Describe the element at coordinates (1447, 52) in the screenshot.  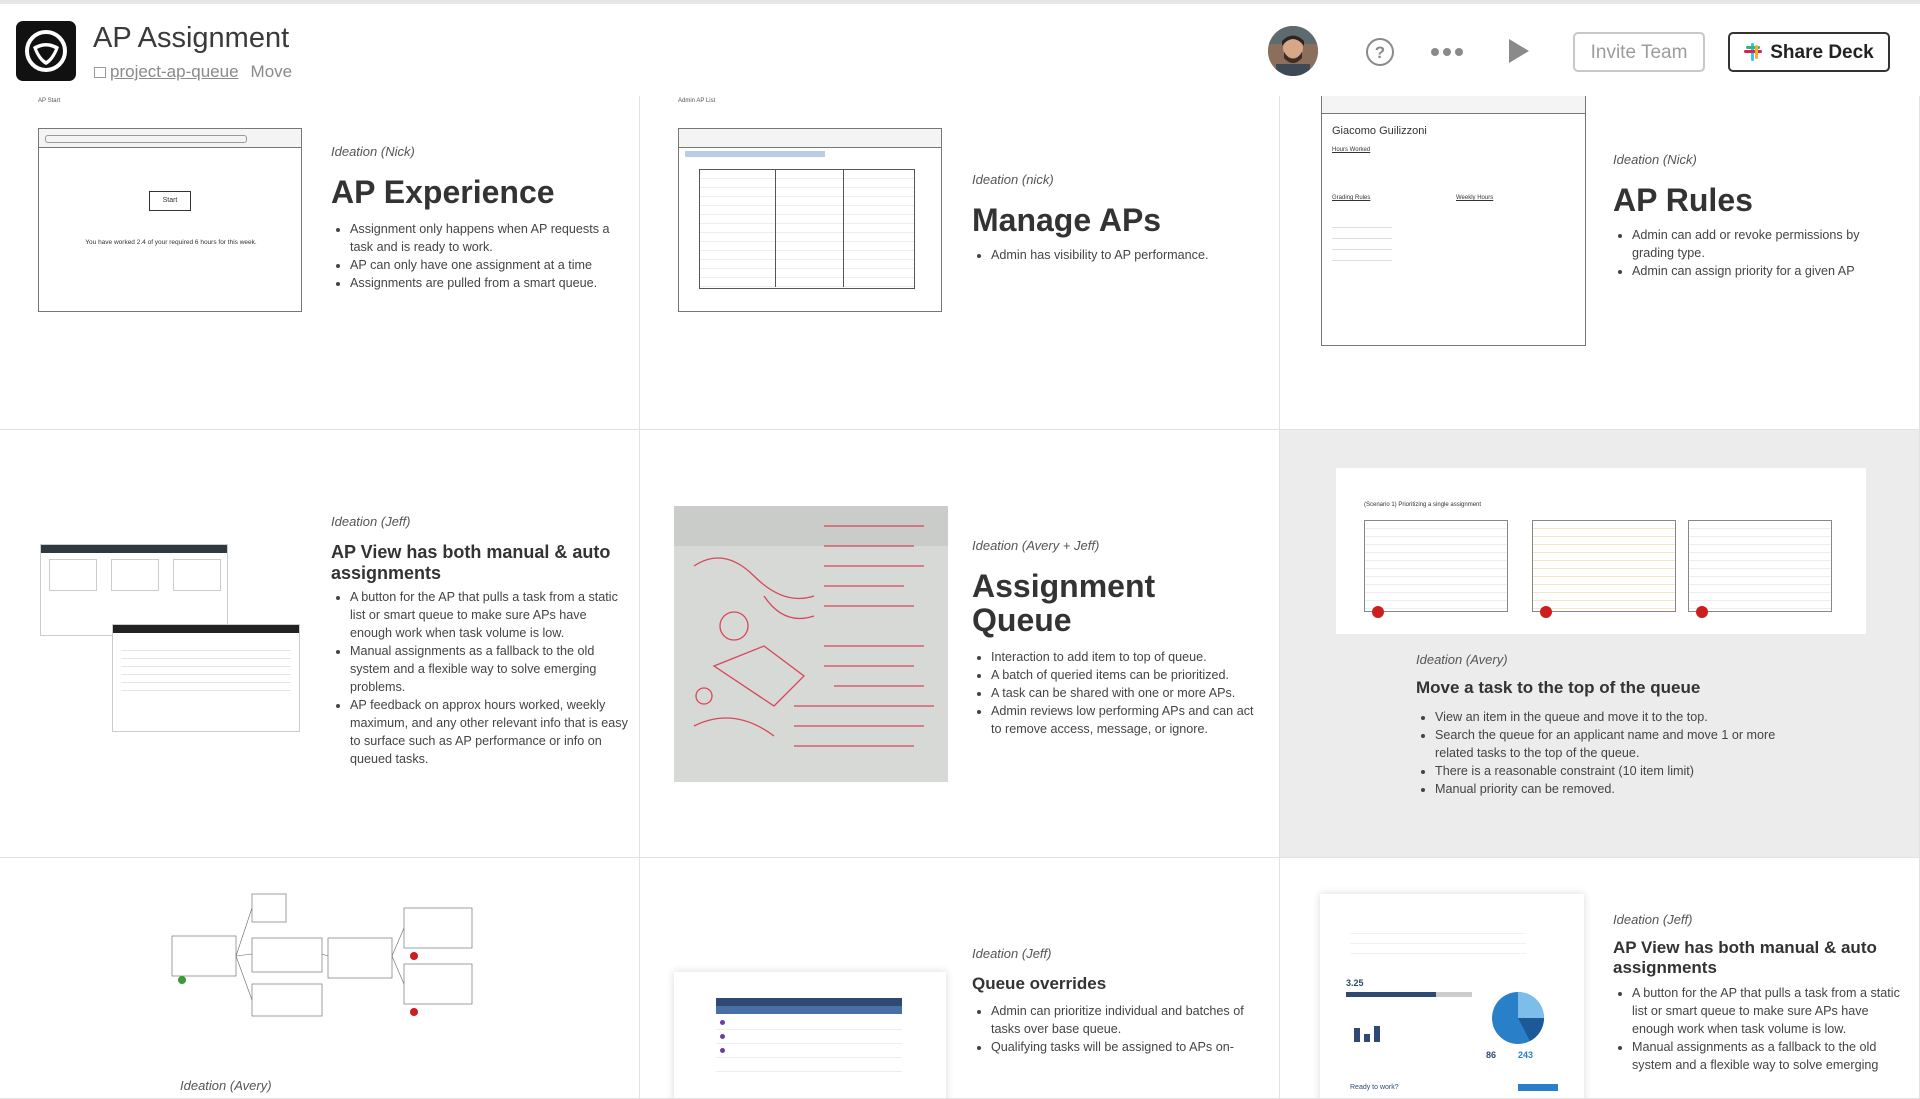
I see `more-icon` at that location.